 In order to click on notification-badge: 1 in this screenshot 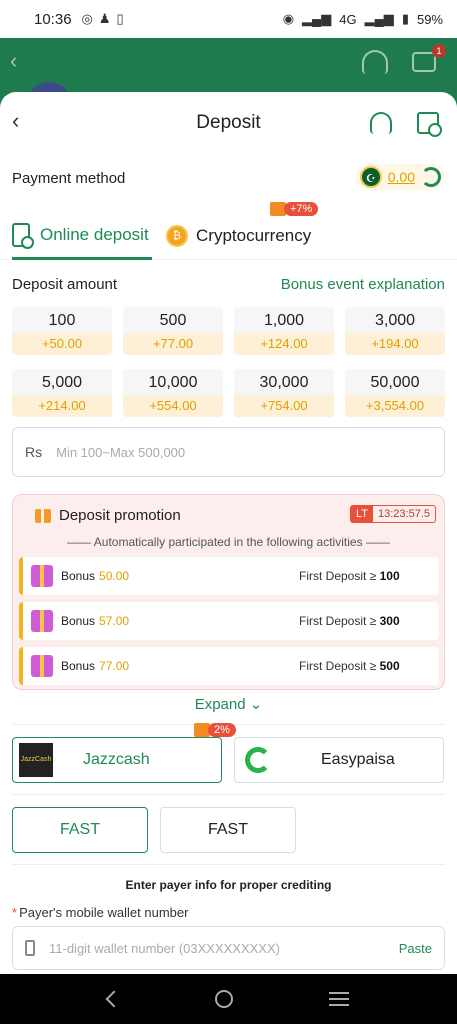, I will do `click(439, 51)`.